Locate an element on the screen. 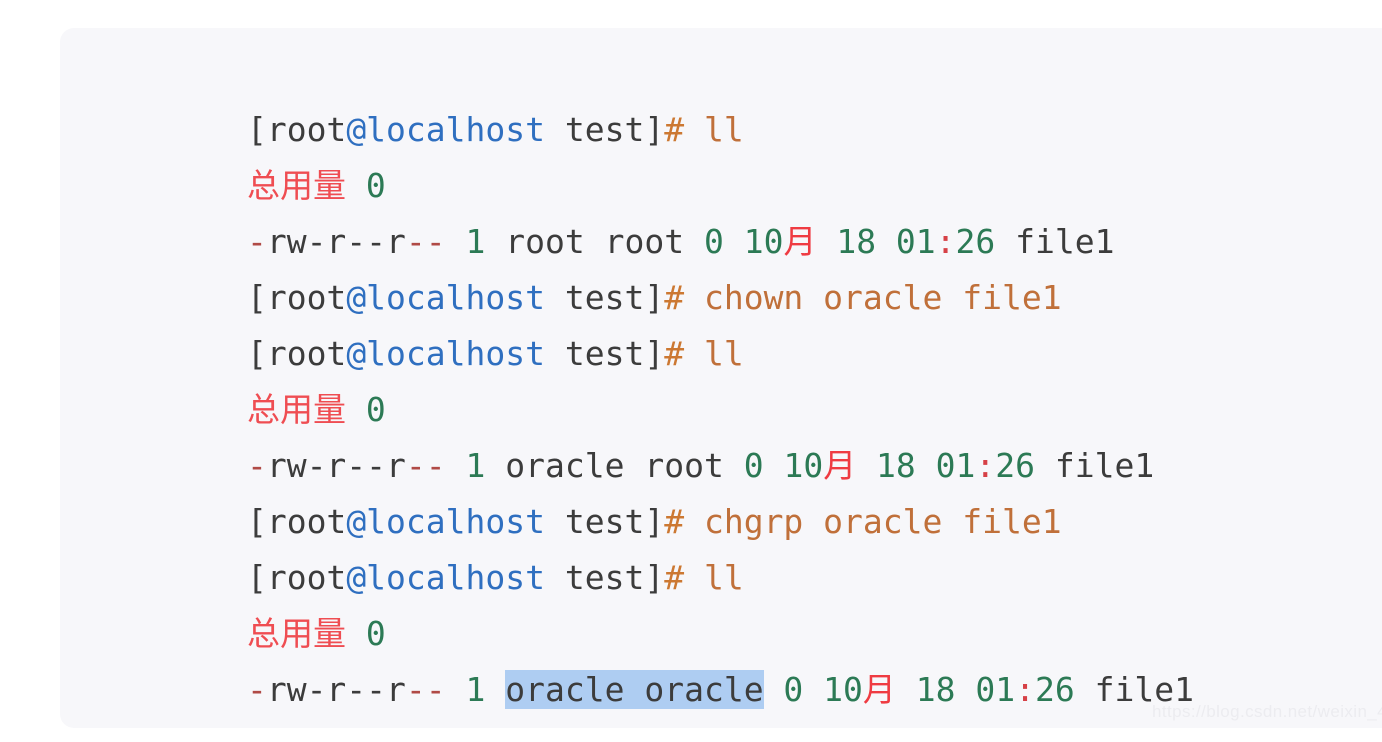 The height and width of the screenshot is (742, 1382). owner-group: root root is located at coordinates (585, 241).